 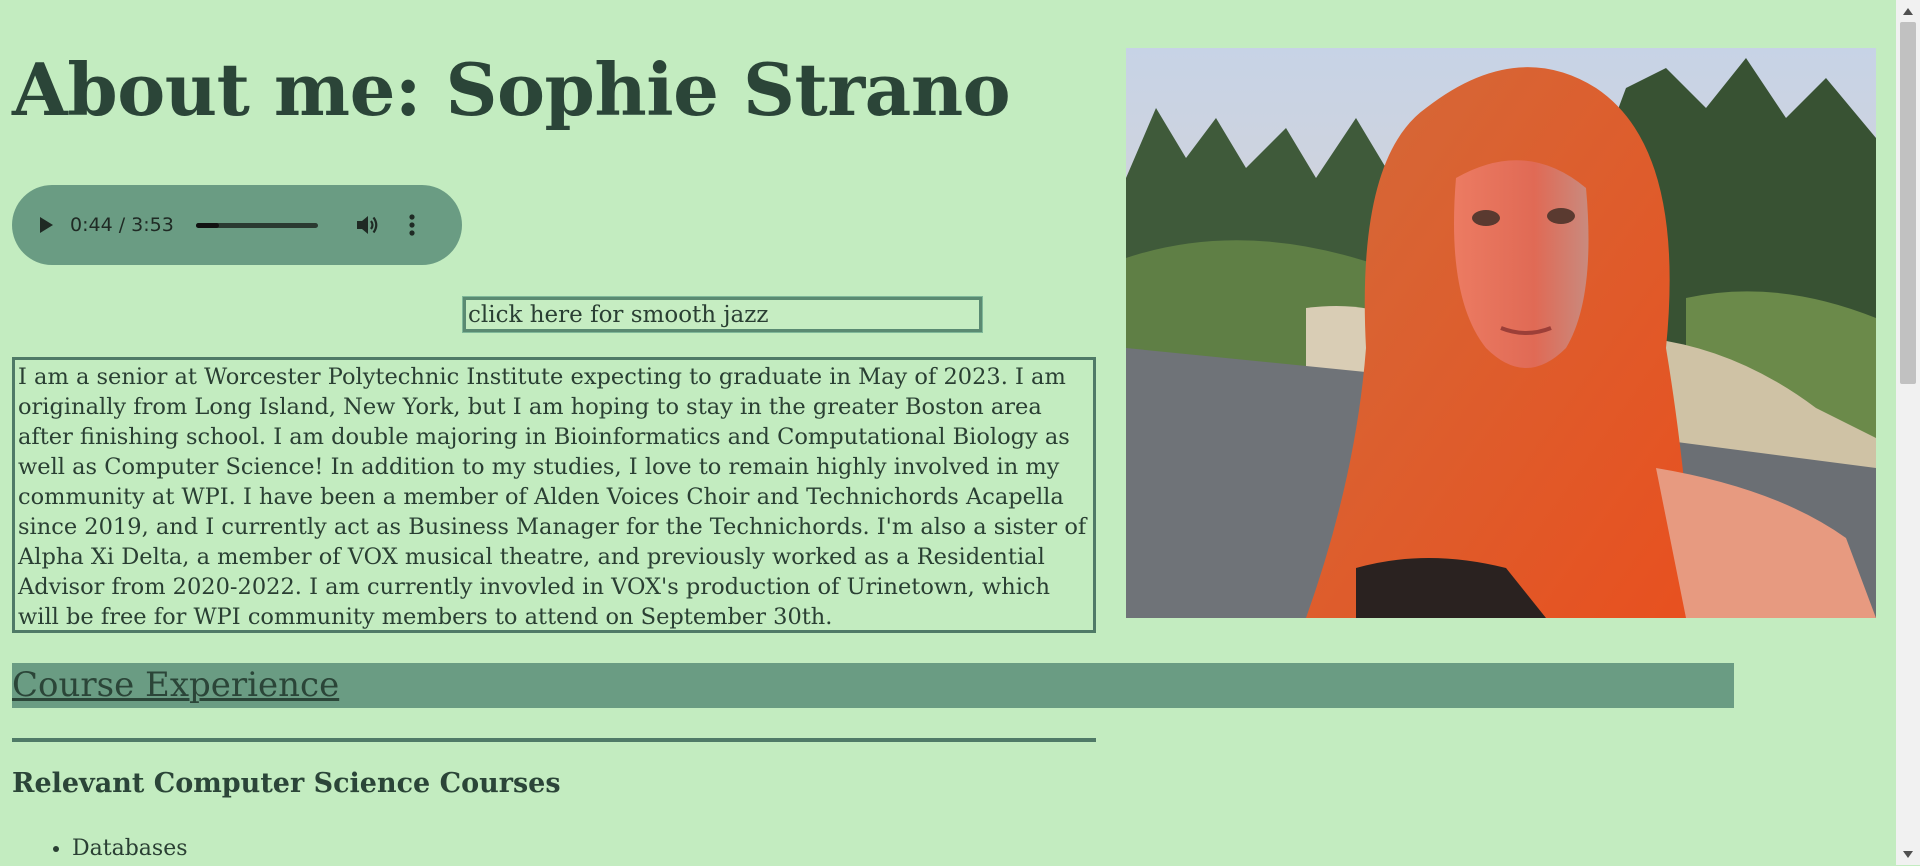 I want to click on audio-time-display: 0:44 / 3:53, so click(x=122, y=225).